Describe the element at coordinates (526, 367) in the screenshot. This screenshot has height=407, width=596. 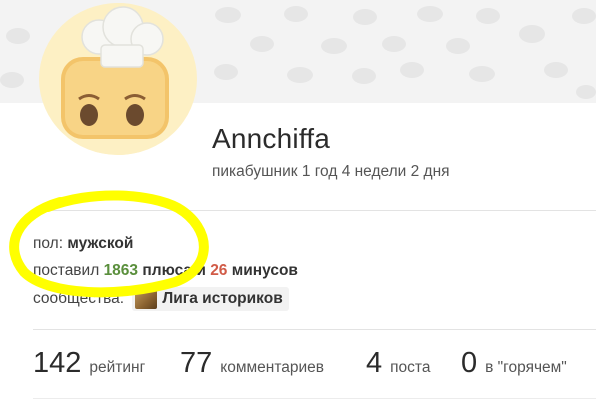
I see `stat-label: в "горячем"` at that location.